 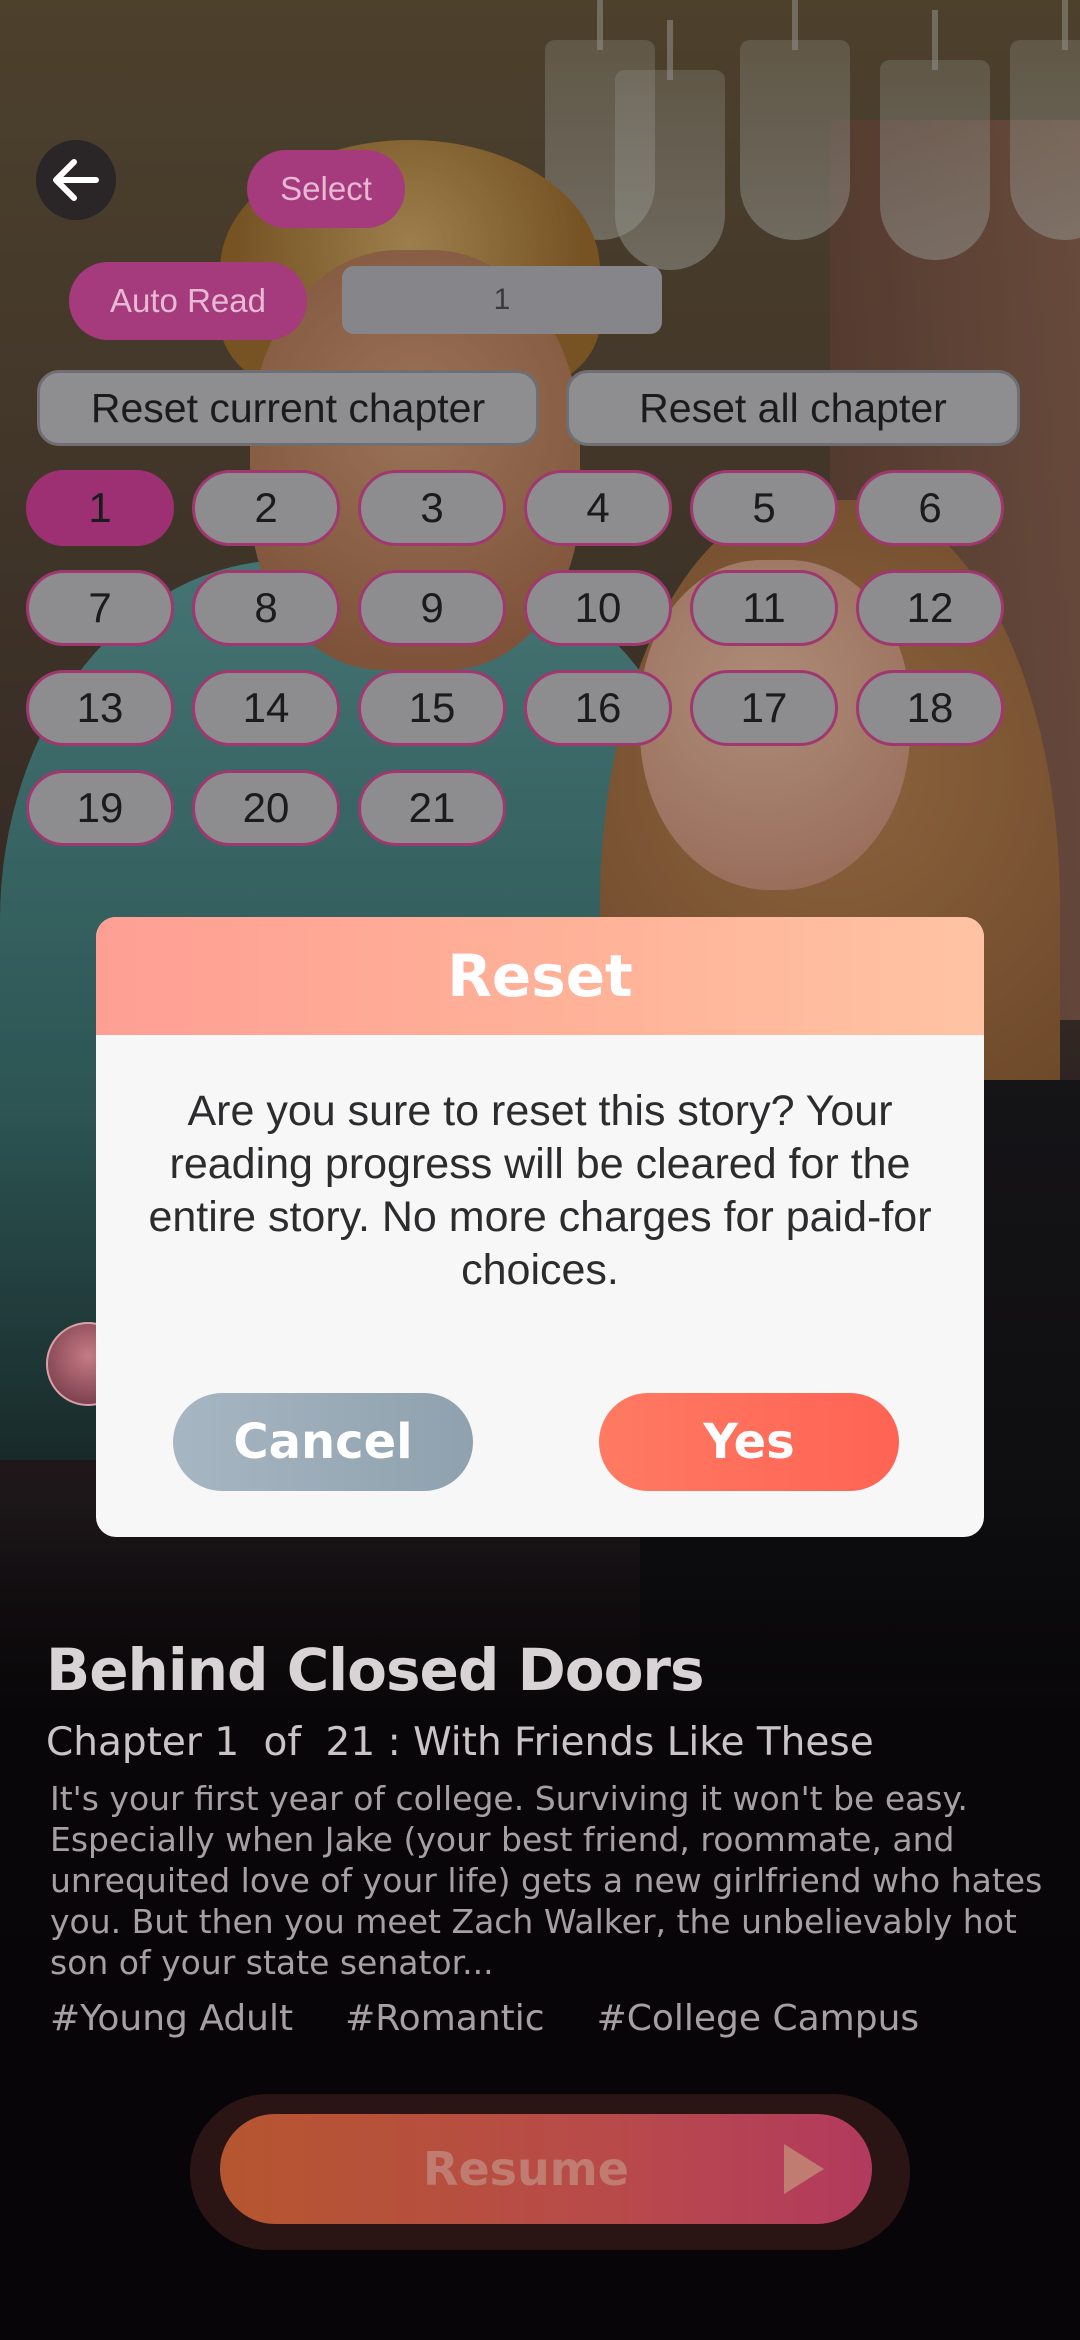 I want to click on select-button: Select, so click(x=326, y=189).